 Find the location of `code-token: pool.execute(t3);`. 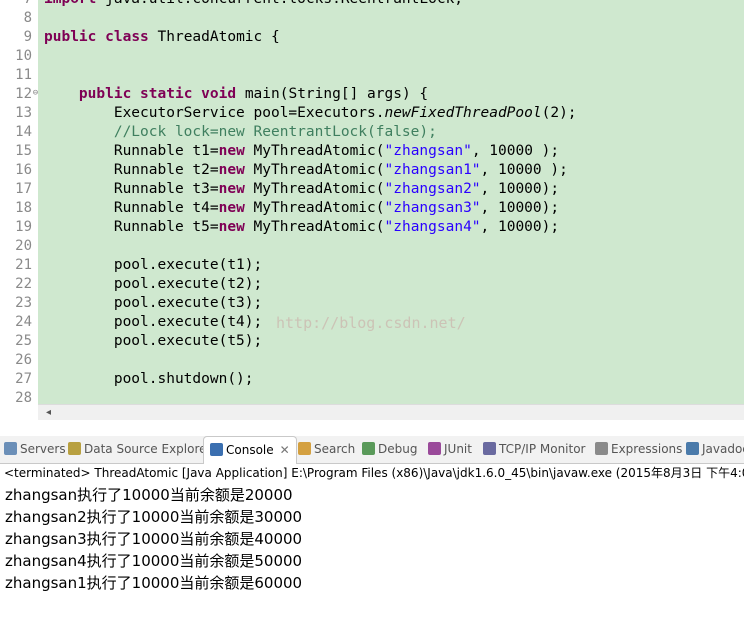

code-token: pool.execute(t3); is located at coordinates (153, 303).